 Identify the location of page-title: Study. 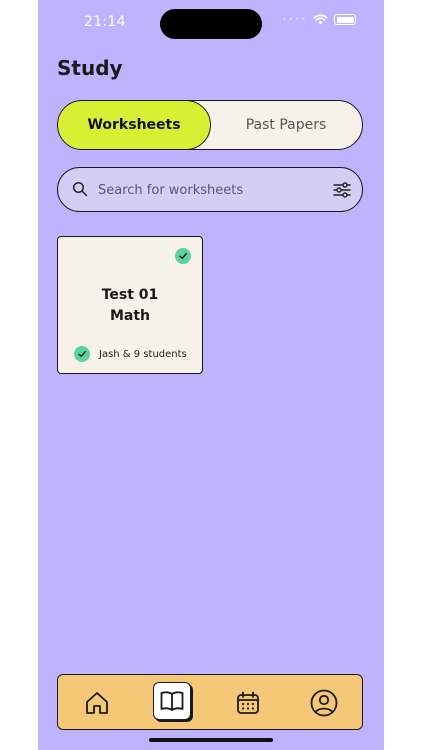
(90, 68).